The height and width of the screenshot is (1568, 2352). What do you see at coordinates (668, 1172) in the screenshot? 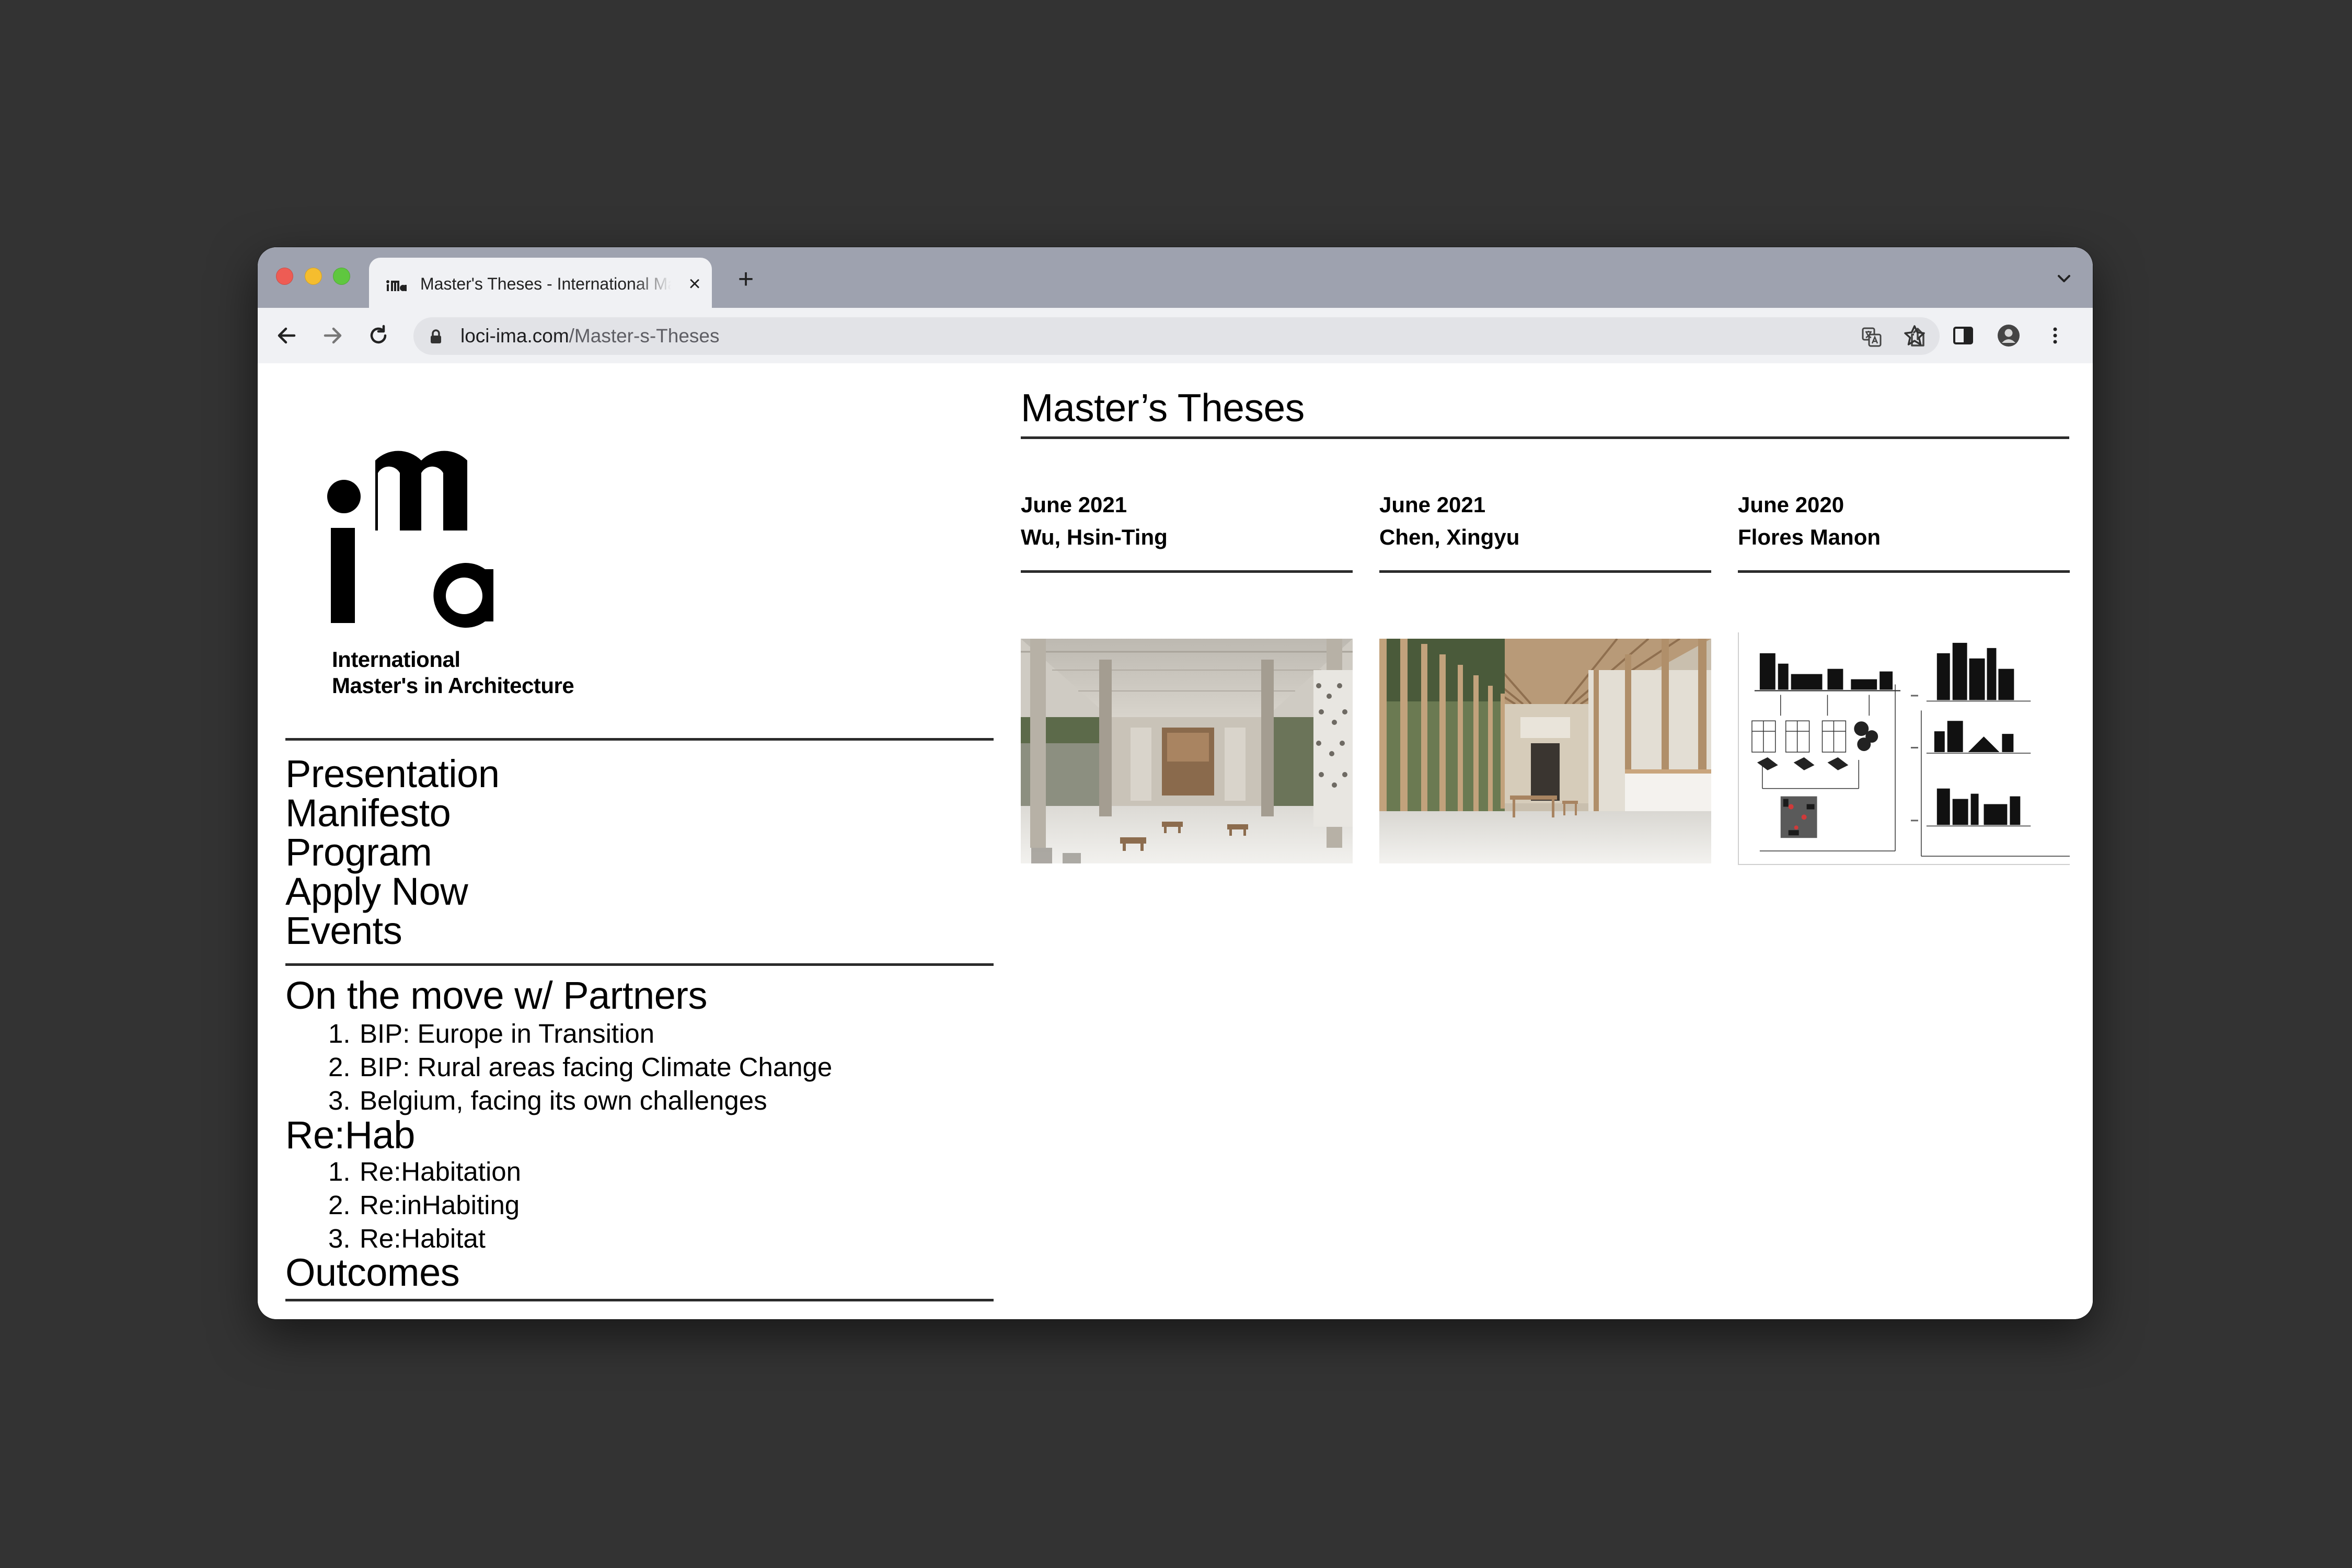
I see `sub-link-rehabitation: 1. Re:Habitation` at bounding box center [668, 1172].